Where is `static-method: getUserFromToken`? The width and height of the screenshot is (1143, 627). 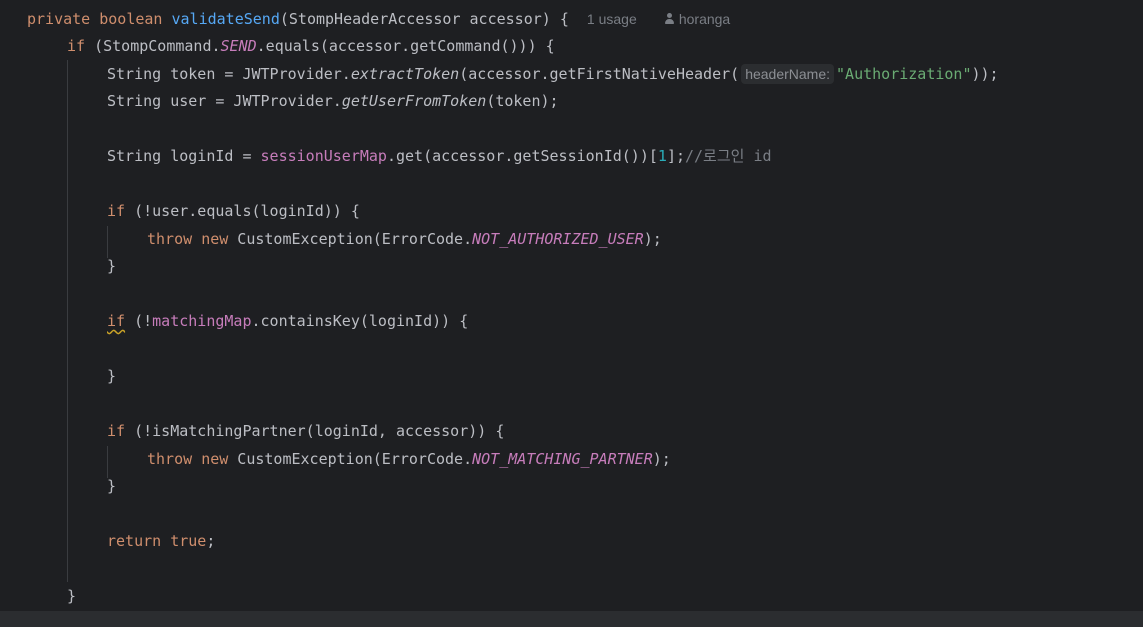 static-method: getUserFromToken is located at coordinates (414, 101).